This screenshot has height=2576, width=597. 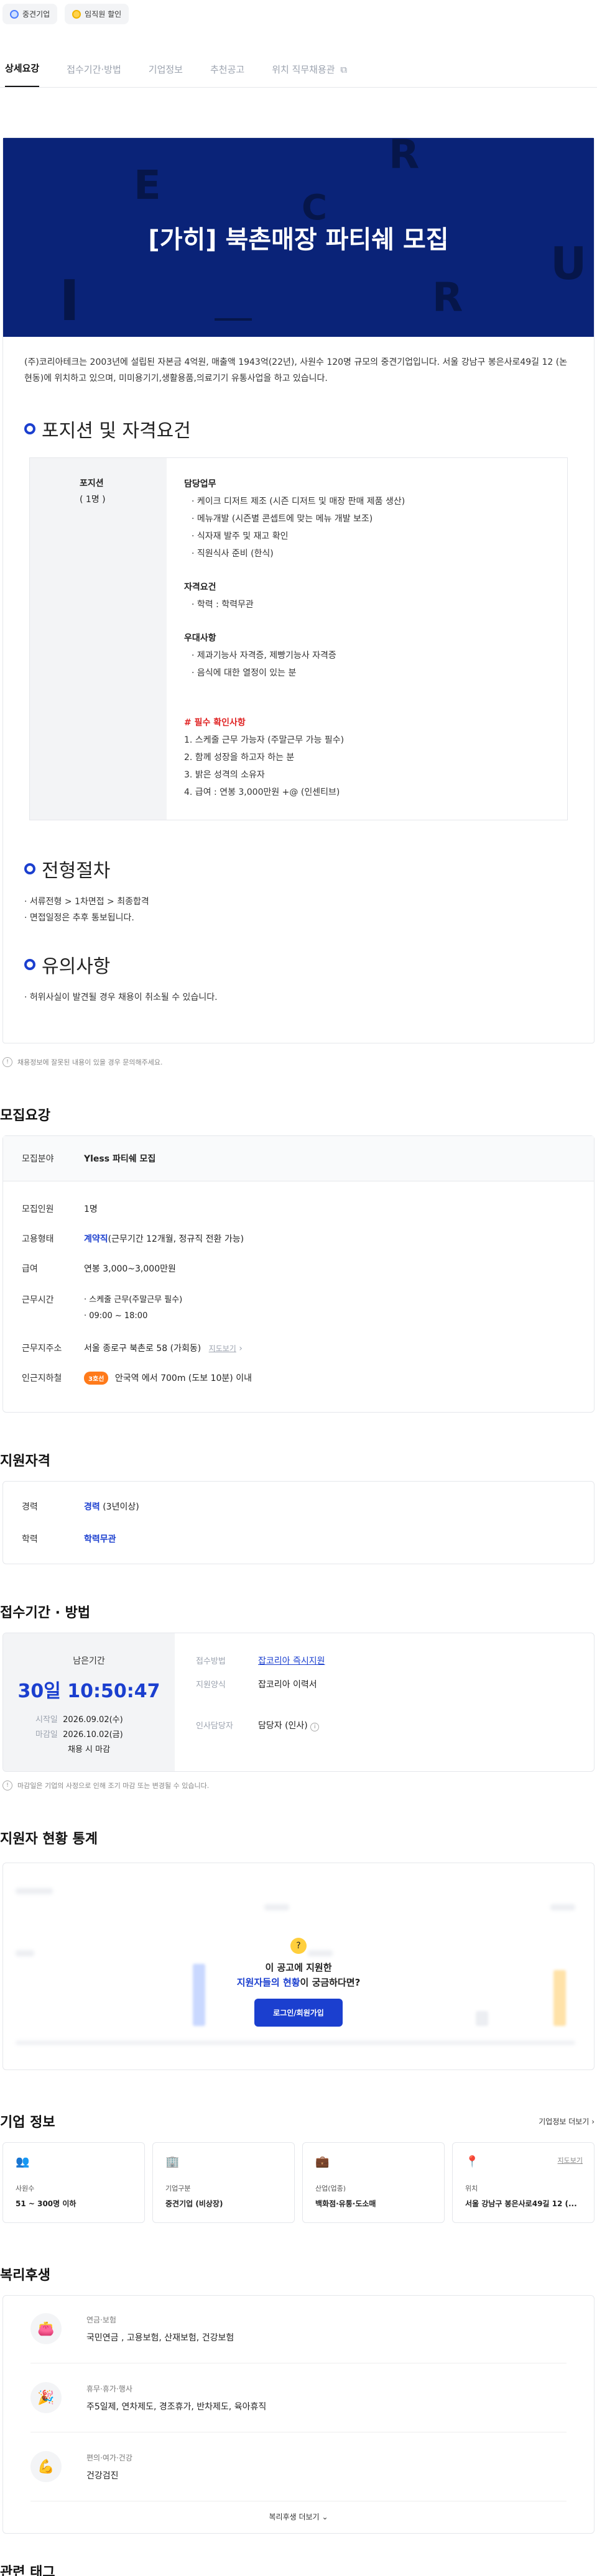 I want to click on hours-item: · 스케줄 근무(주말근무 필수), so click(x=133, y=1299).